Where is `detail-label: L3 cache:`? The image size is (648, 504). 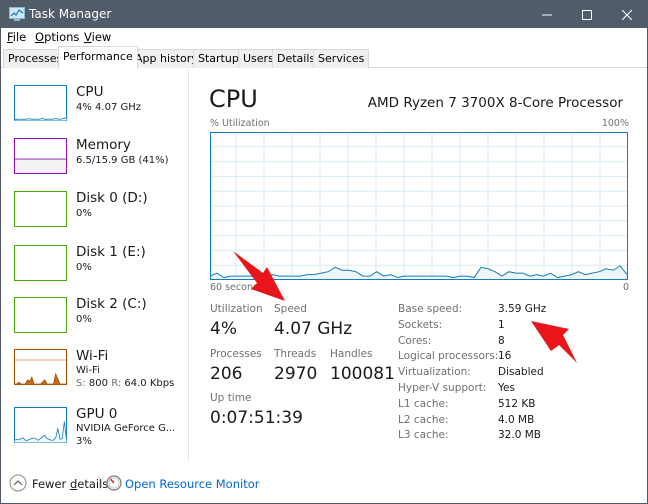
detail-label: L3 cache: is located at coordinates (423, 435).